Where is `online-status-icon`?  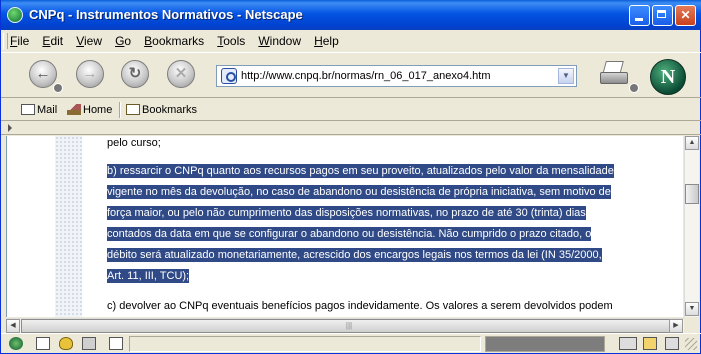 online-status-icon is located at coordinates (628, 343).